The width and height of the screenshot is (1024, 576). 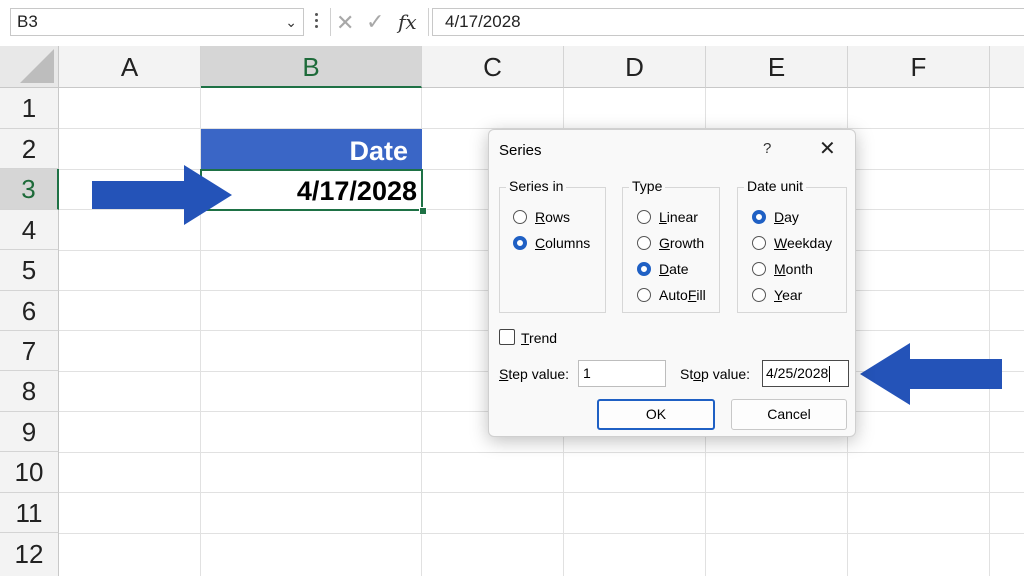 I want to click on formula-bar: B3 ⌄ ✕ ✓ fx 4/17/2028, so click(x=512, y=23).